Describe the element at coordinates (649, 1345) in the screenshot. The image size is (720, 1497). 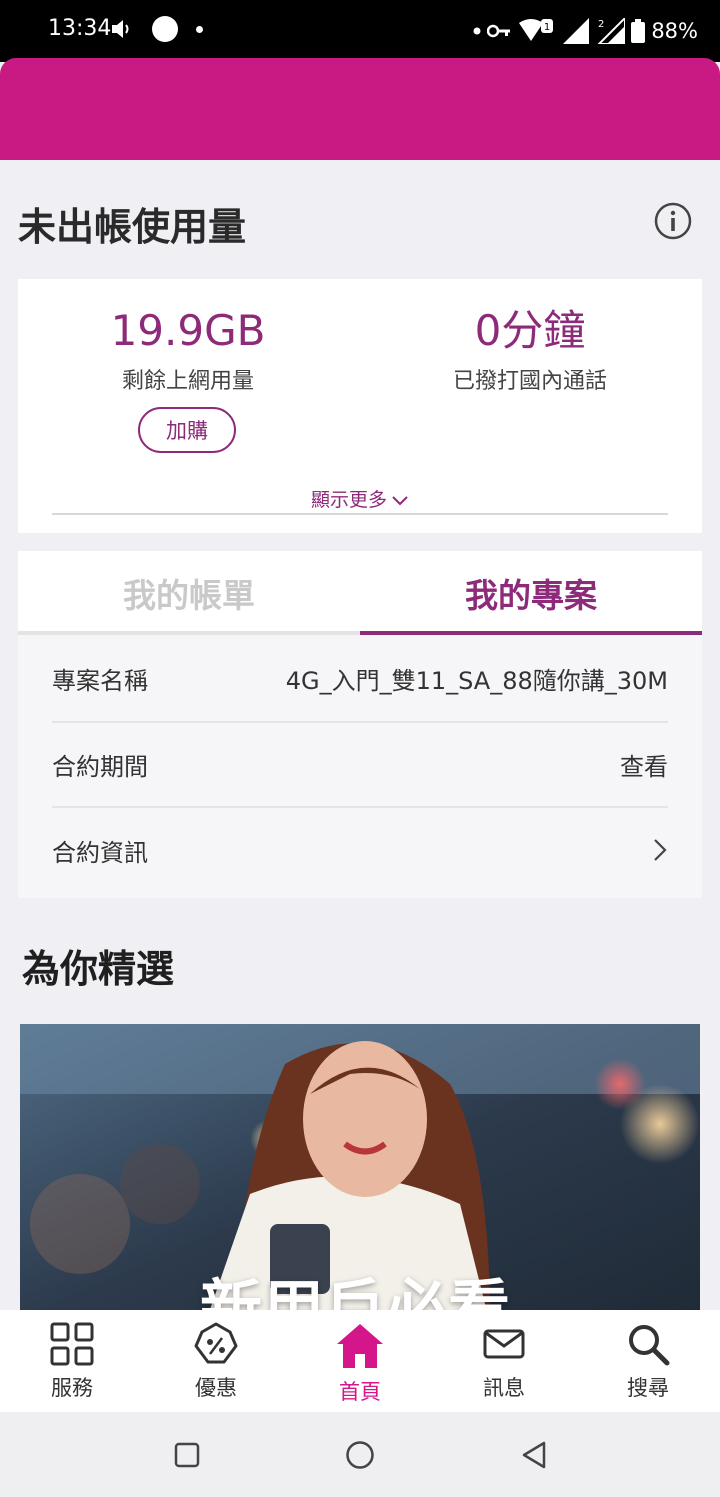
I see `search-icon` at that location.